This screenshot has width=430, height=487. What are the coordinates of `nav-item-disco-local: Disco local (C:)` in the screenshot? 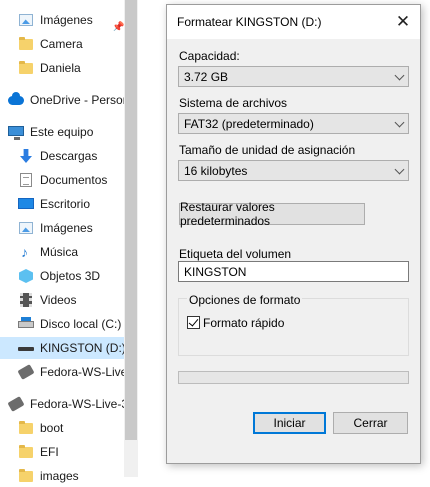 It's located at (62, 324).